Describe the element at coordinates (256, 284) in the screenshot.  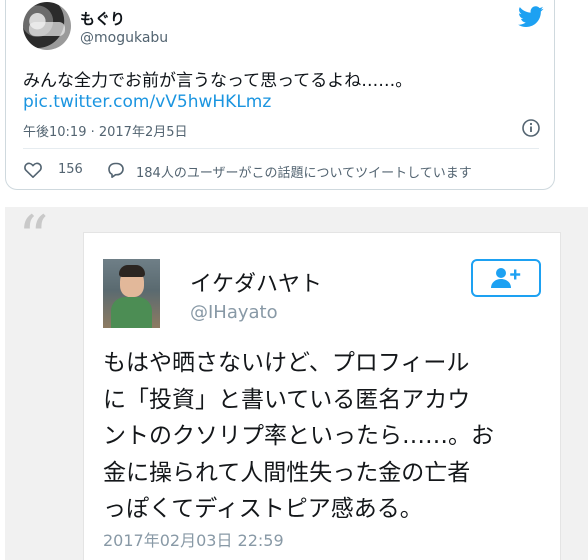
I see `quoted-author-name: イケダハヤト` at that location.